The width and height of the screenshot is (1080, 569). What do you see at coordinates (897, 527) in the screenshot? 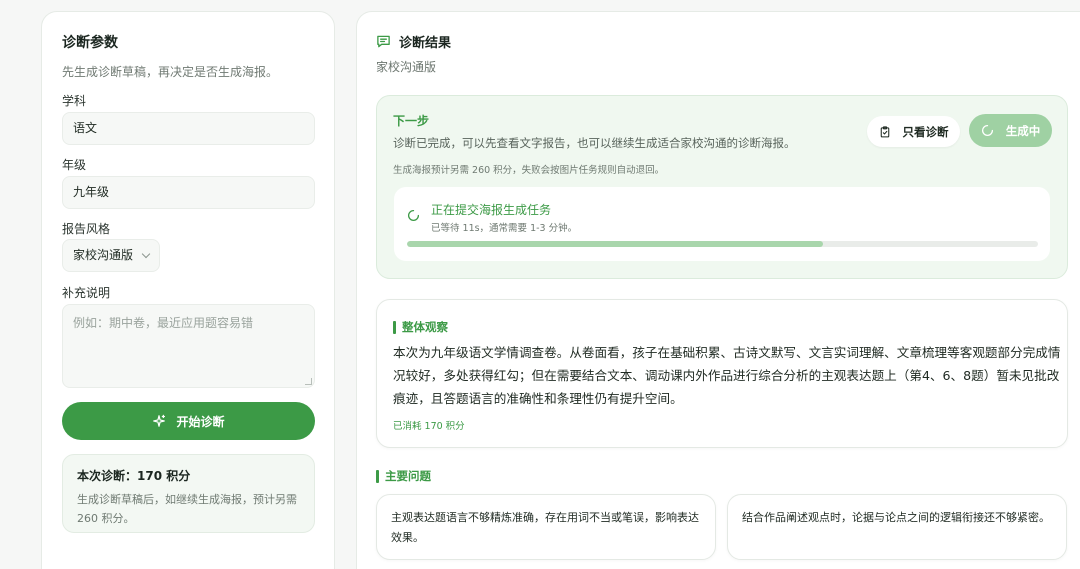
I see `issue-card: 结合作品阐述观点时，论据与论点之间的逻辑衔接还不够紧密。` at bounding box center [897, 527].